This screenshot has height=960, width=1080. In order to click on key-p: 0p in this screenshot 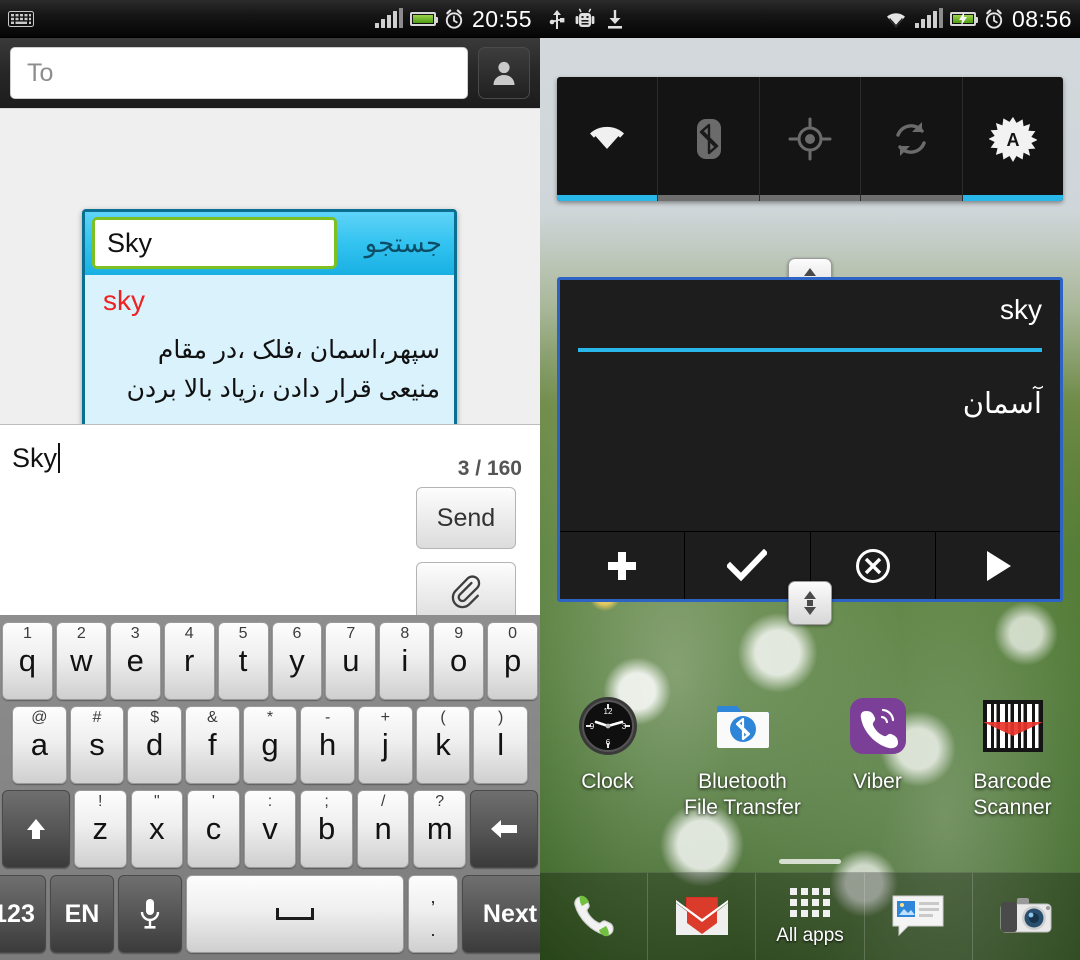, I will do `click(513, 661)`.